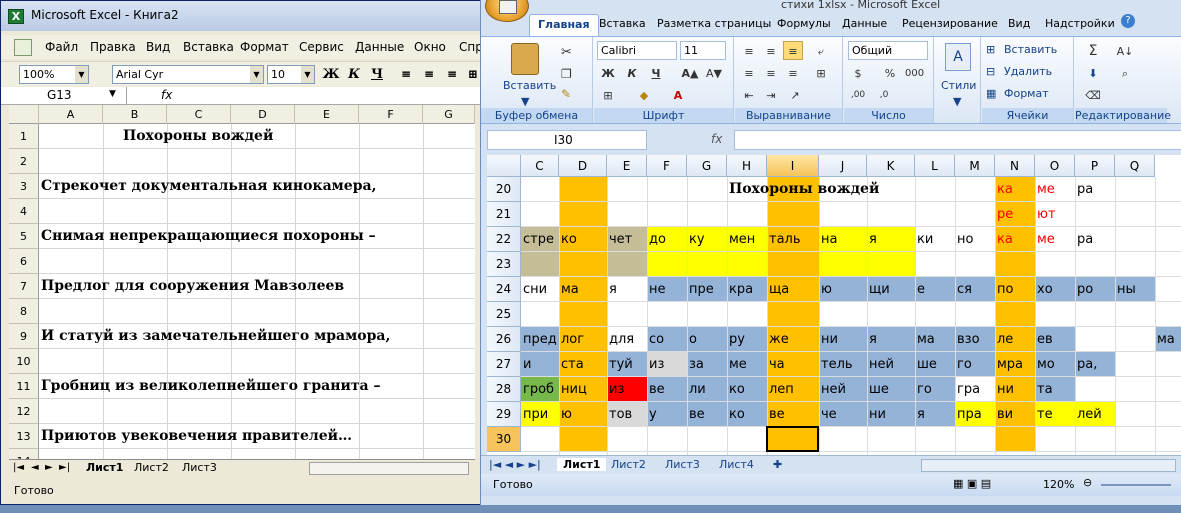  Describe the element at coordinates (778, 340) in the screenshot. I see `cell-text: же` at that location.